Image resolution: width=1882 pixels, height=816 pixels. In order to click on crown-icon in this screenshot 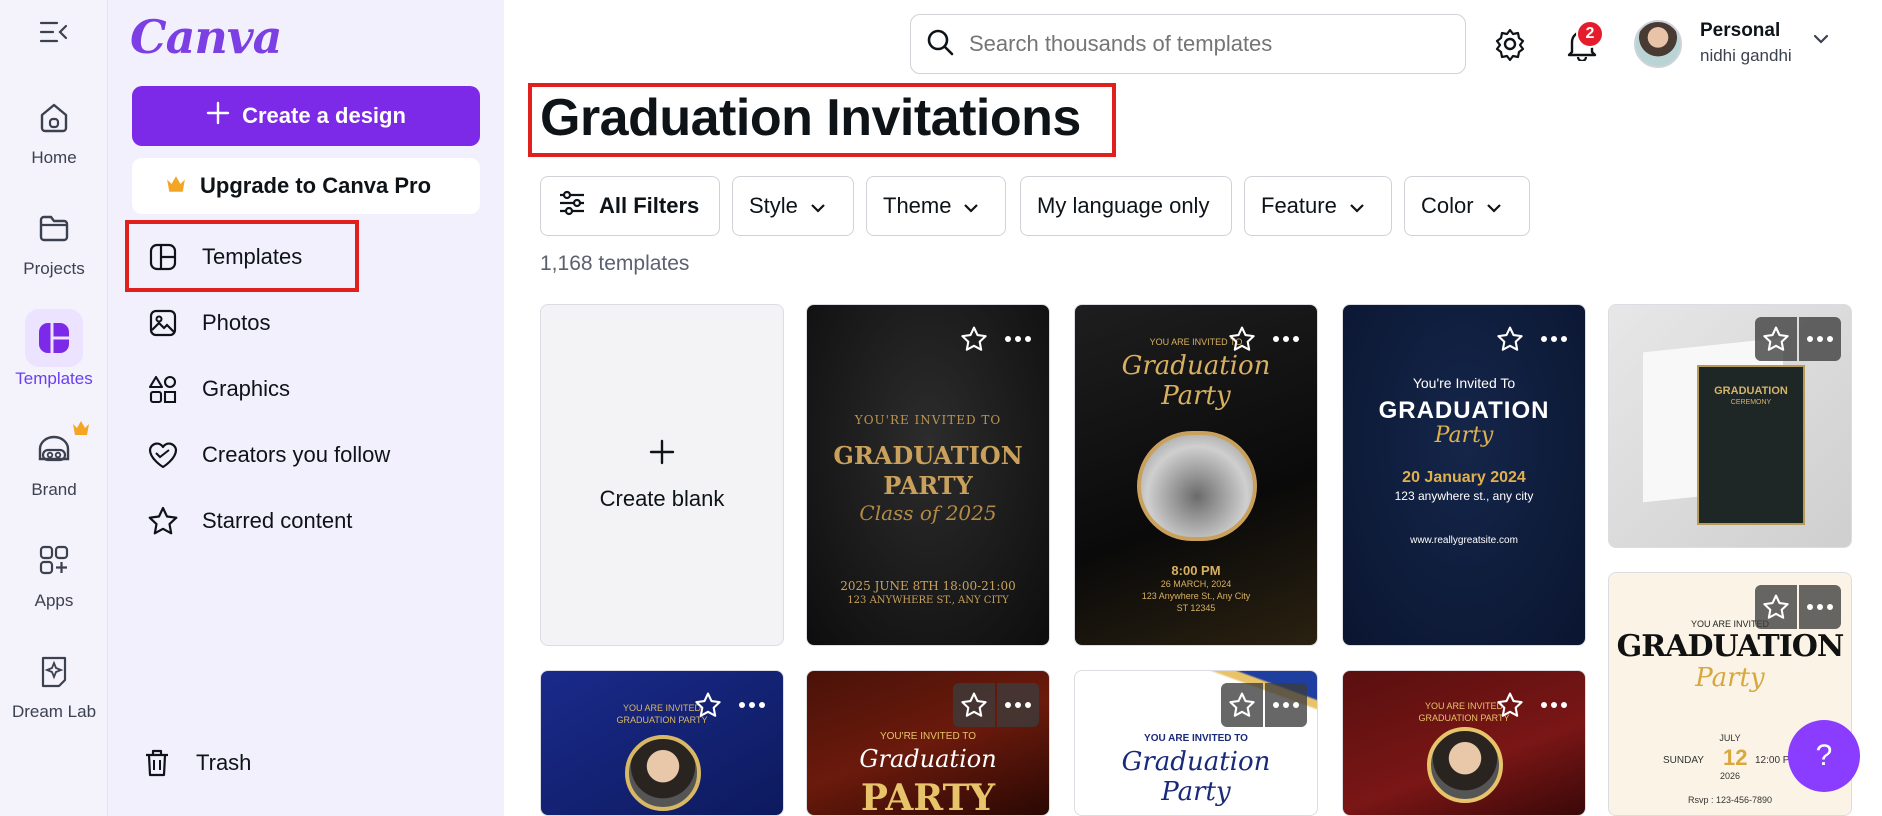, I will do `click(176, 186)`.